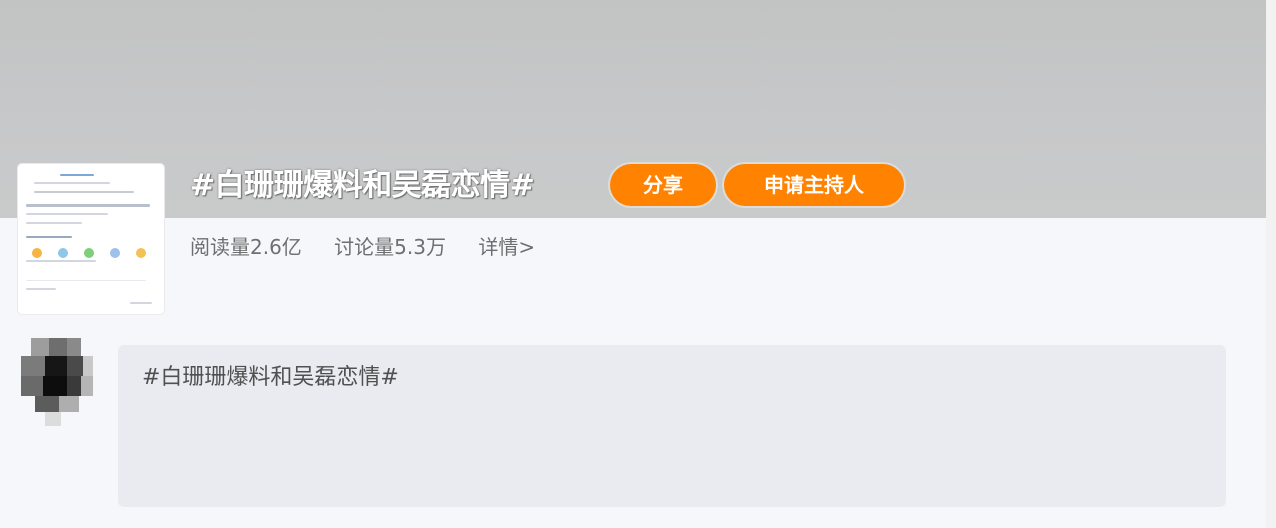 The image size is (1276, 528). I want to click on share-button: 分享, so click(663, 185).